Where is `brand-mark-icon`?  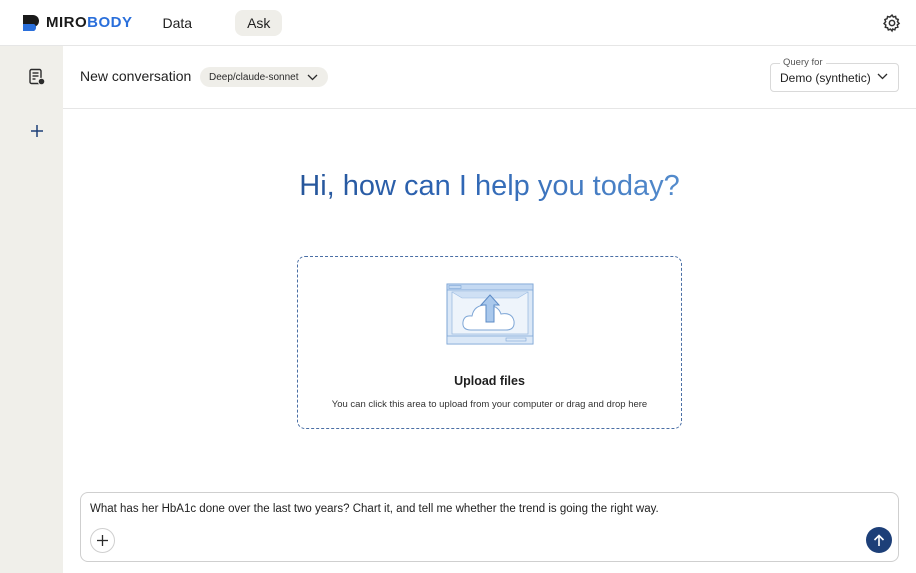 brand-mark-icon is located at coordinates (31, 22).